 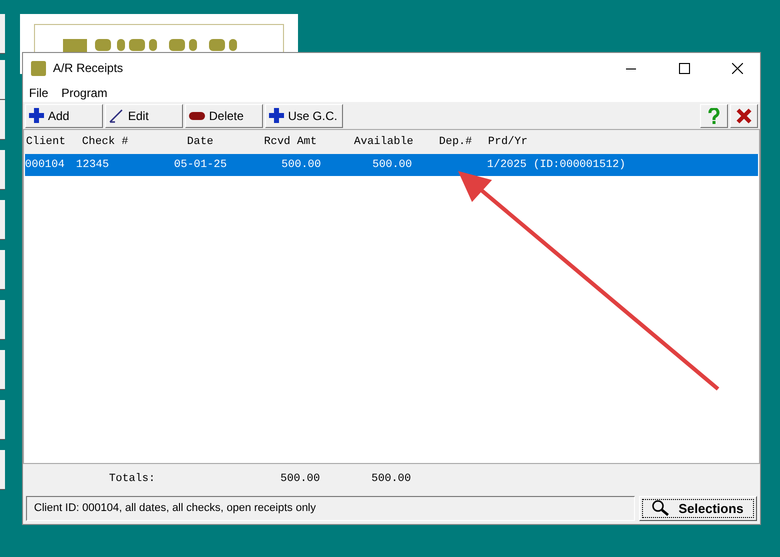 I want to click on maximize-icon, so click(x=684, y=68).